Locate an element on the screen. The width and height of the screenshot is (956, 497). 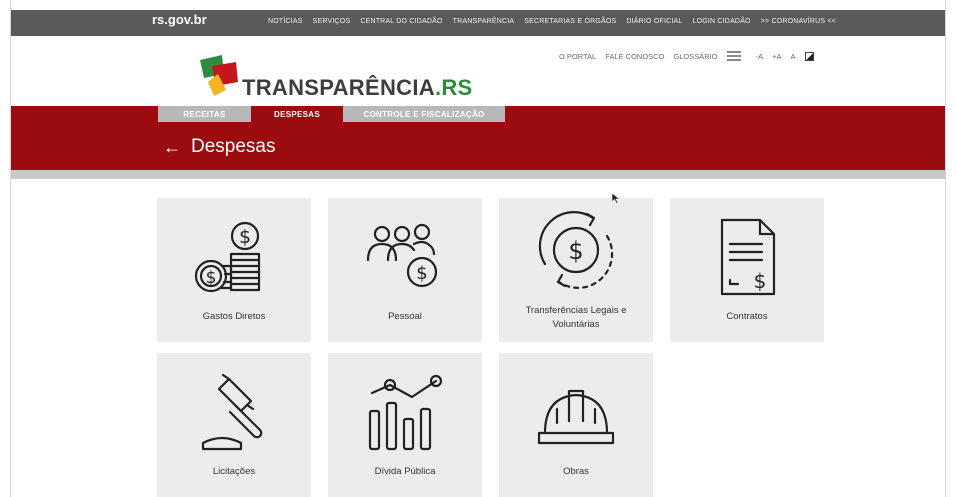
card-contratos: $ Contratos is located at coordinates (747, 270).